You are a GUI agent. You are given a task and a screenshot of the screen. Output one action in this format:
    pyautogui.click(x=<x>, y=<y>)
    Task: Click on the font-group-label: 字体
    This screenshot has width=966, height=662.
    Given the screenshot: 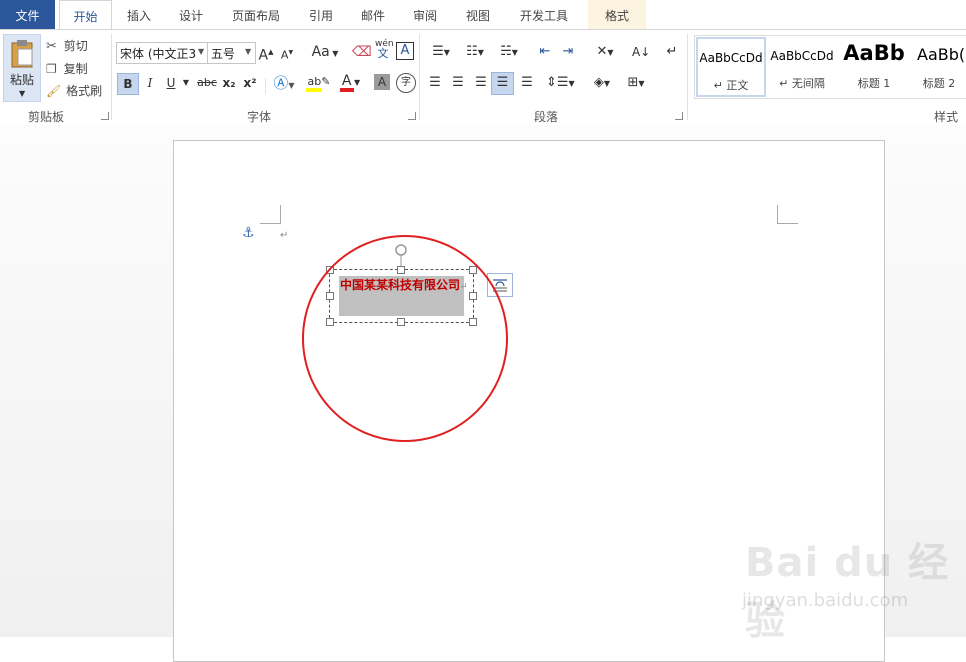 What is the action you would take?
    pyautogui.click(x=259, y=117)
    